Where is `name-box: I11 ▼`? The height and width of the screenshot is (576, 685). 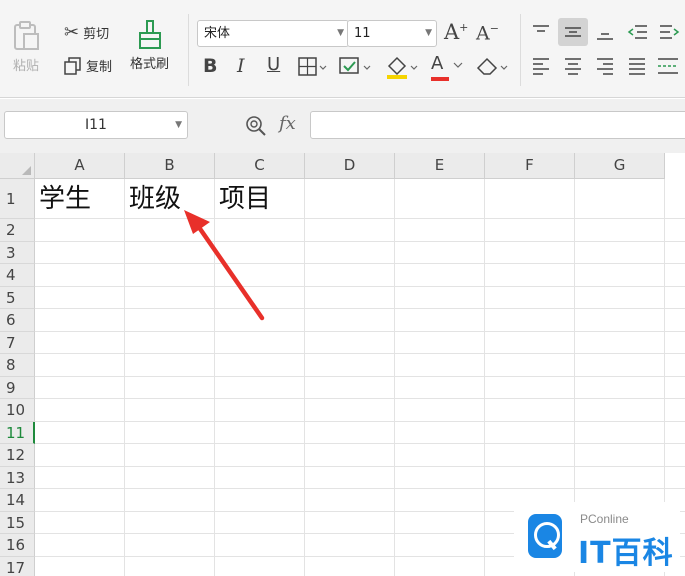
name-box: I11 ▼ is located at coordinates (96, 125).